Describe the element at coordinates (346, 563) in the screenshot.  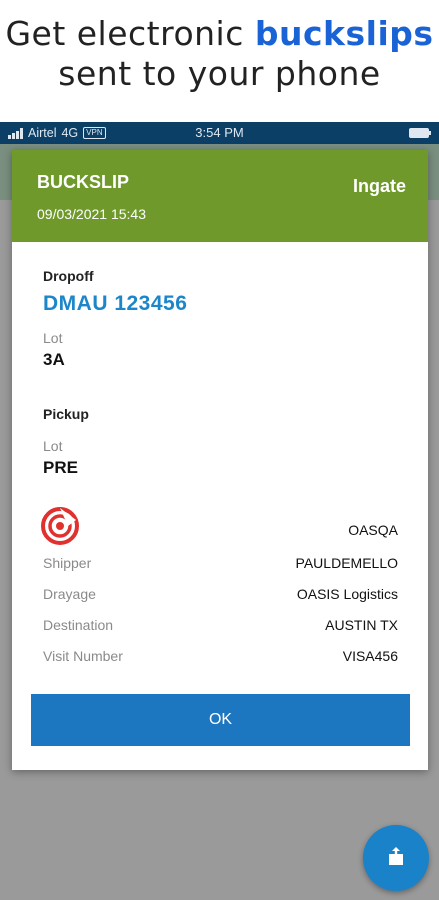
I see `detail-value: PAULDEMELLO` at that location.